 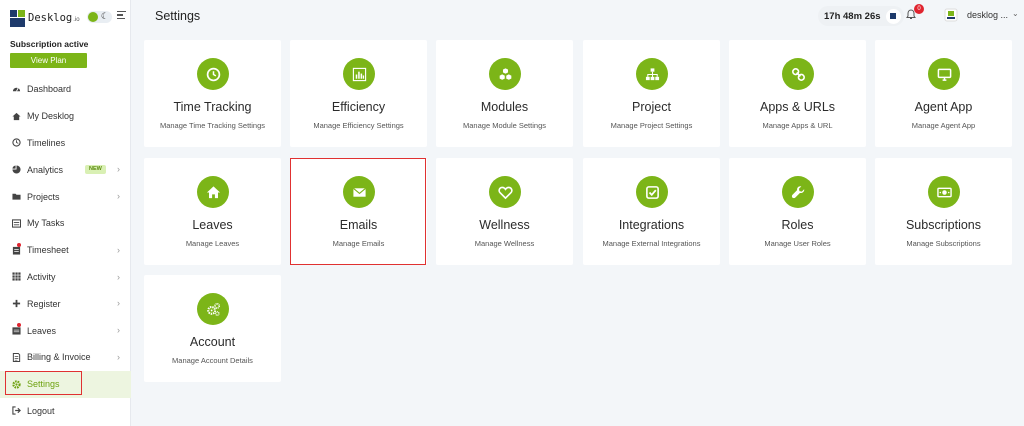 I want to click on card-emails: Emails Manage Emails, so click(x=358, y=211).